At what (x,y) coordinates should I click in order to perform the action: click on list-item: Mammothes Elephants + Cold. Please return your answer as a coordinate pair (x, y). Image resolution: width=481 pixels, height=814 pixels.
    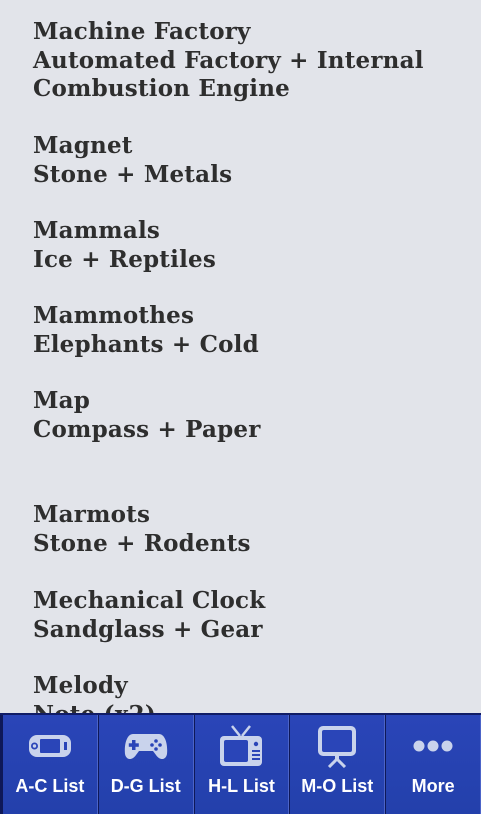
    Looking at the image, I should click on (146, 330).